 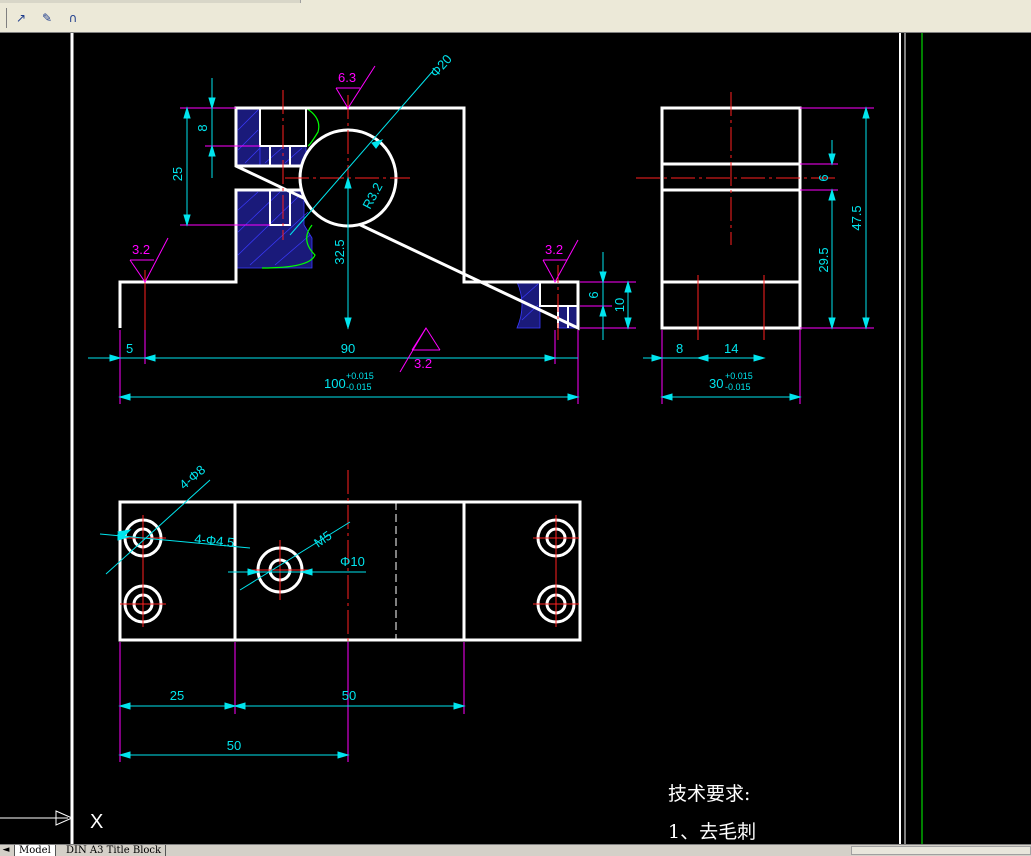 What do you see at coordinates (738, 387) in the screenshot?
I see `dim-side-30-tol-low: -0.015` at bounding box center [738, 387].